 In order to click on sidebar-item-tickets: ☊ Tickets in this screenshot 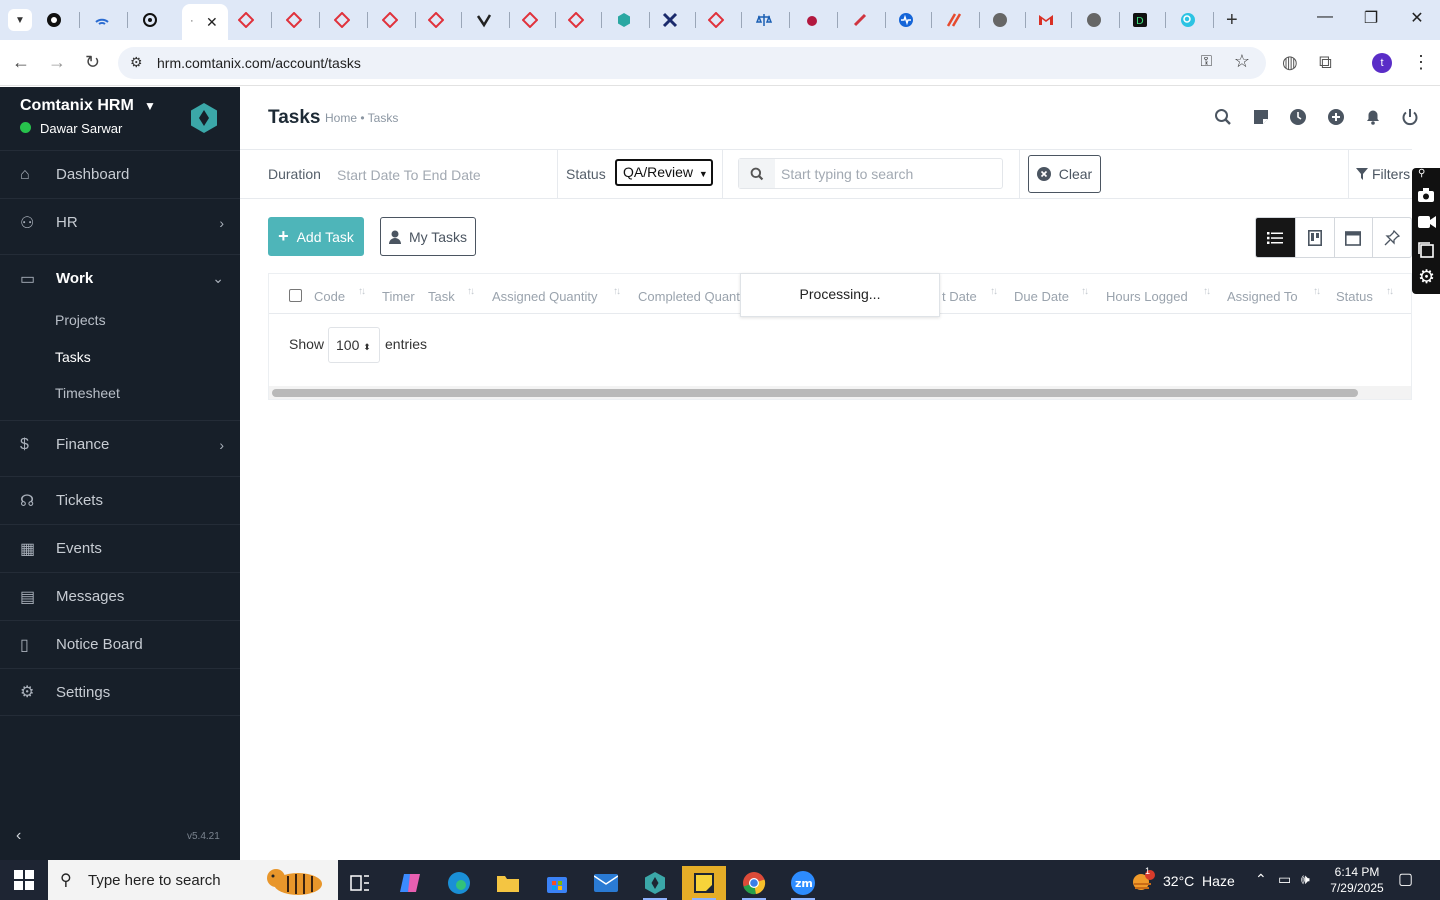, I will do `click(120, 500)`.